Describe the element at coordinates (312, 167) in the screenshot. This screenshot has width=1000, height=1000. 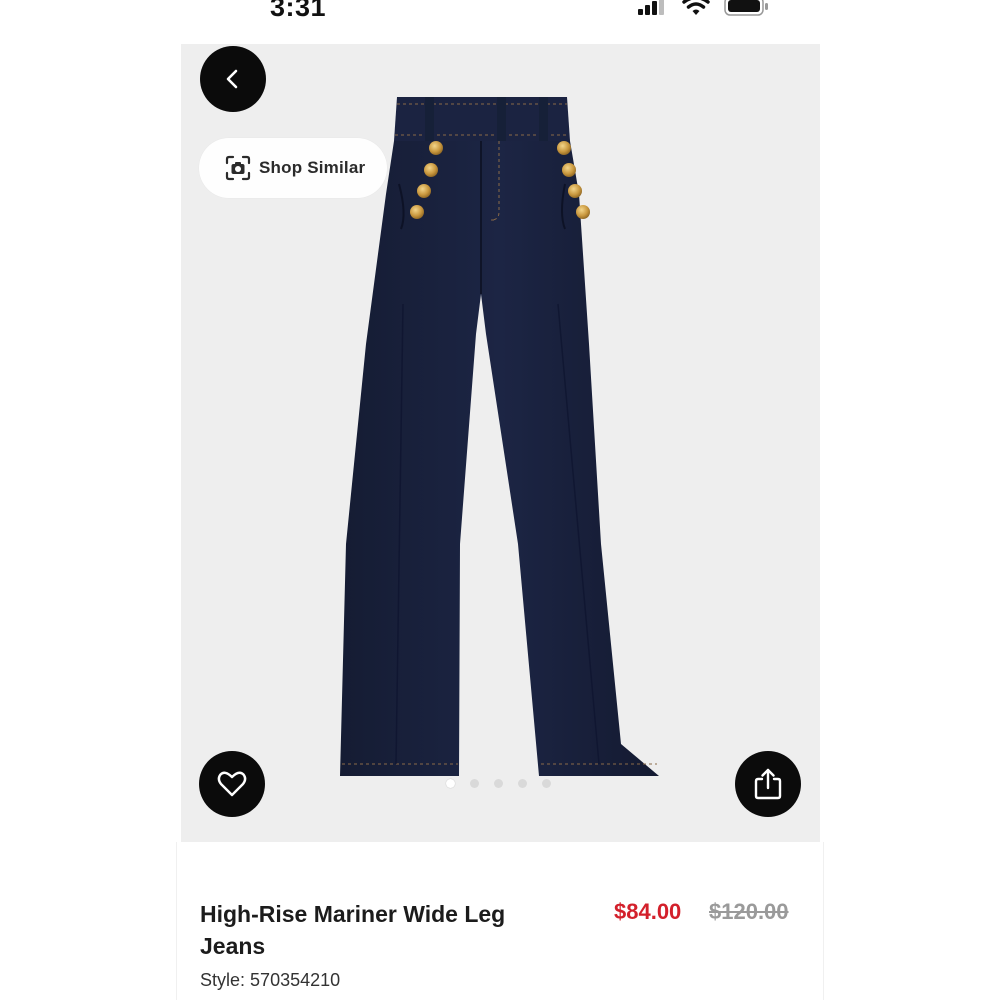
I see `shop-similar-label: Shop Similar` at that location.